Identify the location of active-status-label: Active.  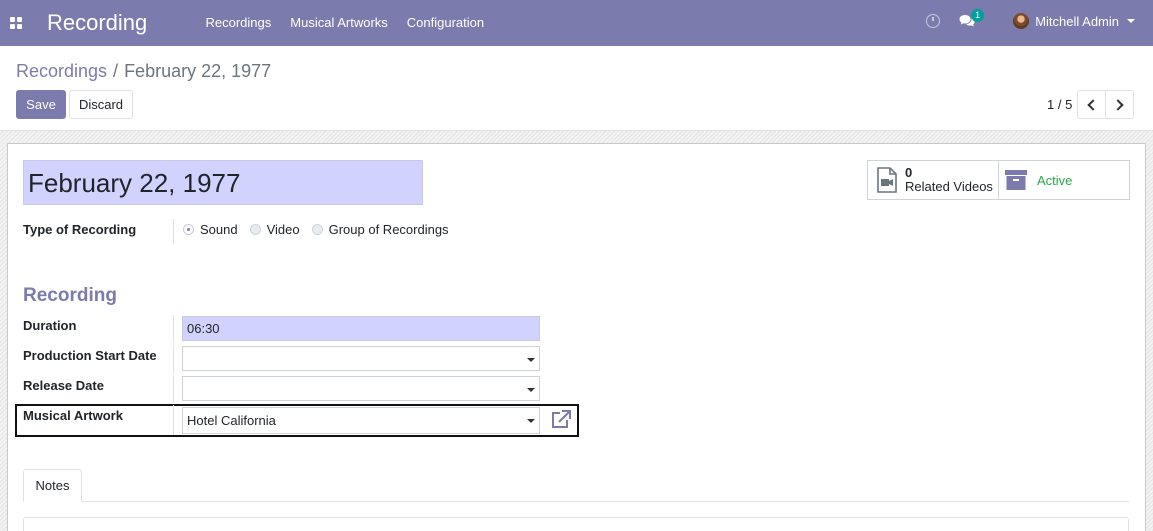
(1055, 180).